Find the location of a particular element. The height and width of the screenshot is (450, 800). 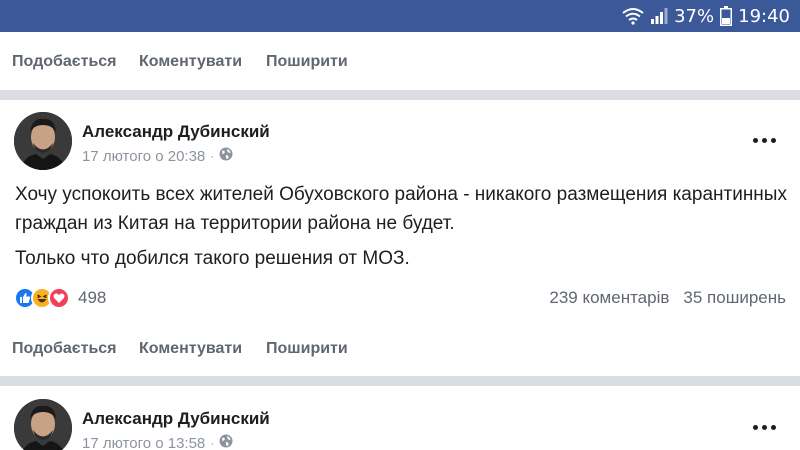

wifi-icon is located at coordinates (633, 16).